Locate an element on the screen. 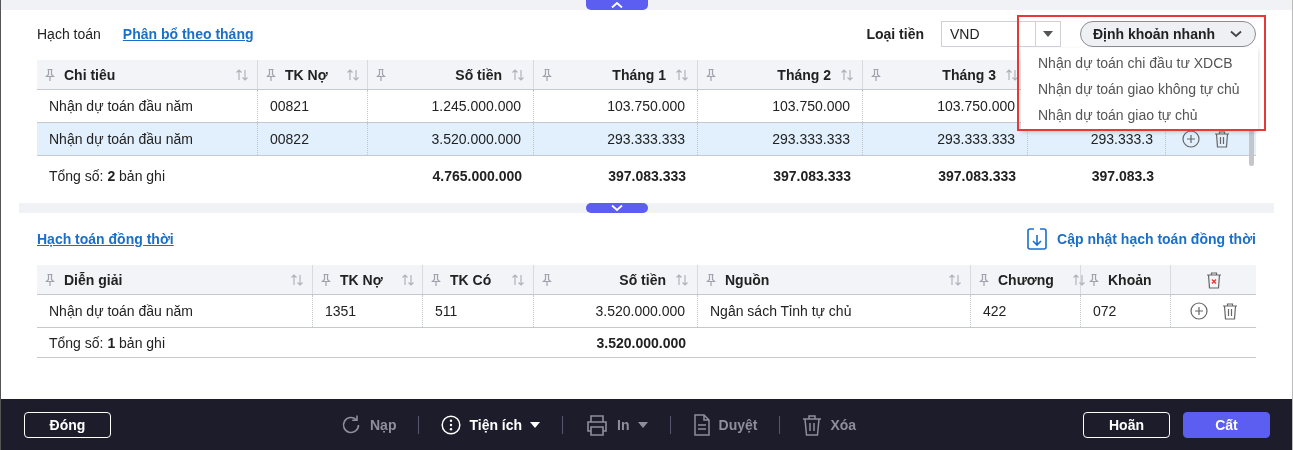 This screenshot has height=450, width=1293. currency-label: Loại tiền is located at coordinates (895, 34).